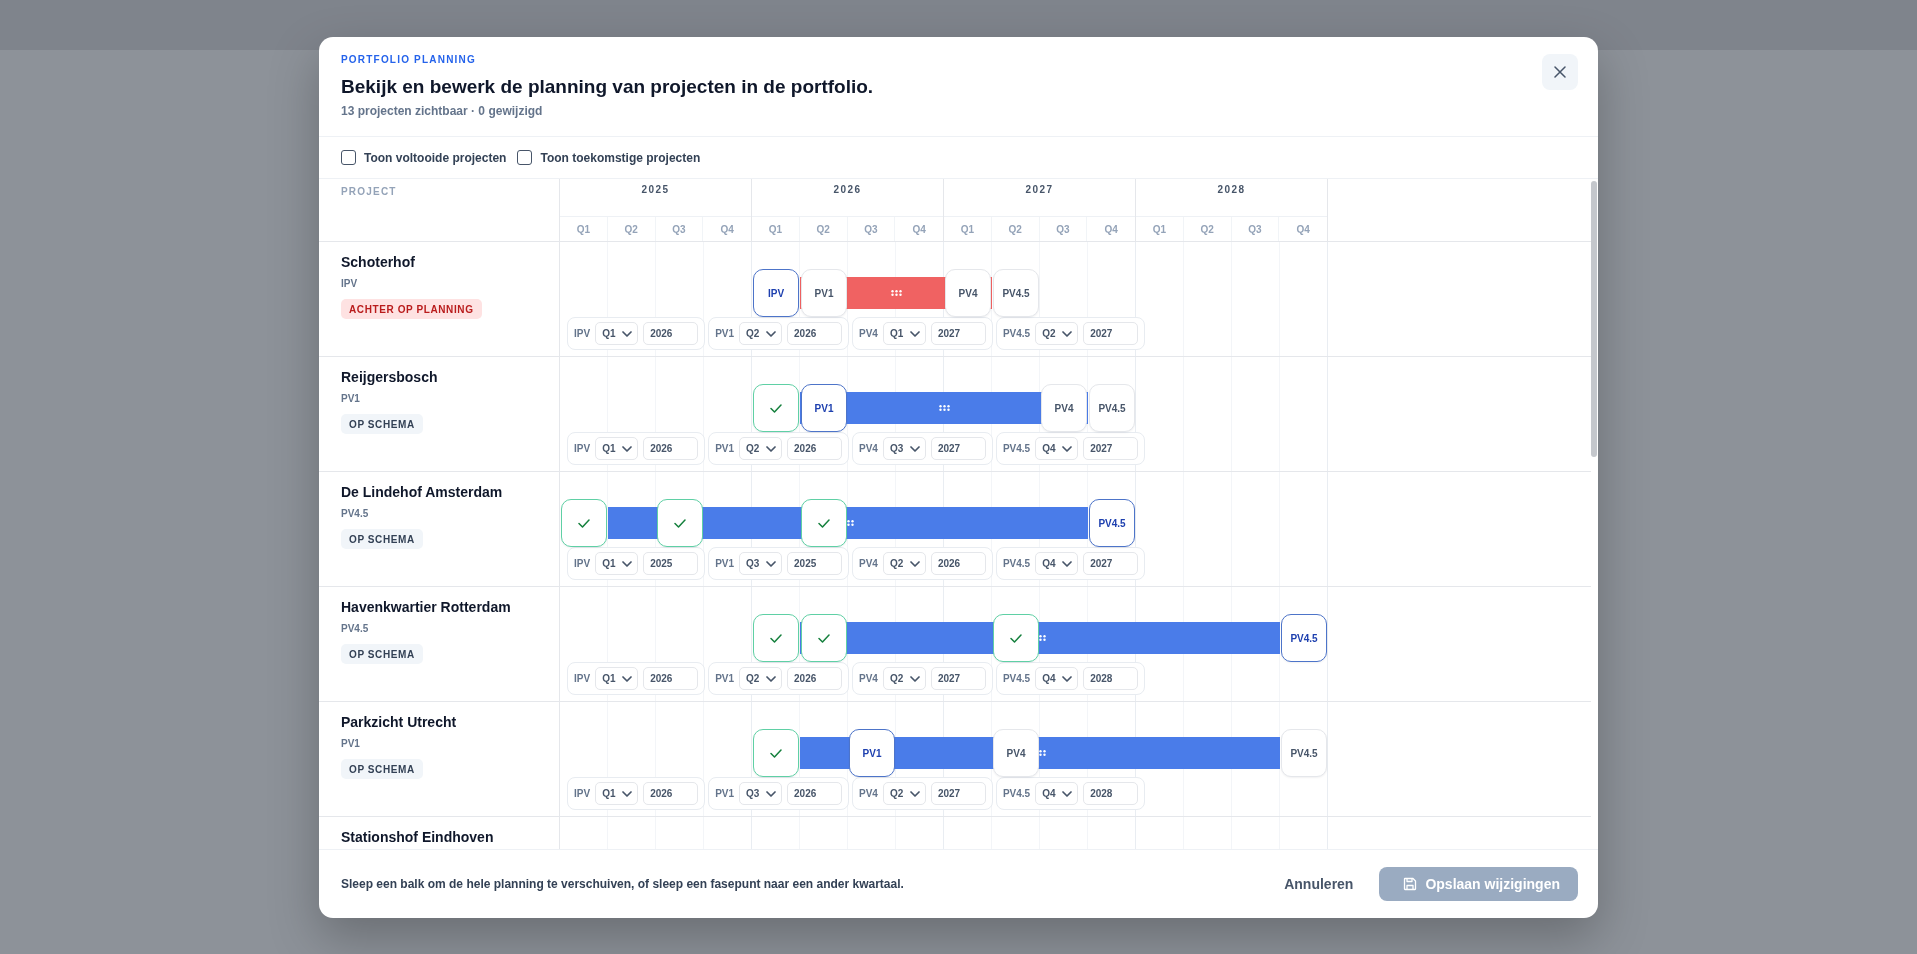  What do you see at coordinates (1594, 319) in the screenshot?
I see `scrollbar-thumb` at bounding box center [1594, 319].